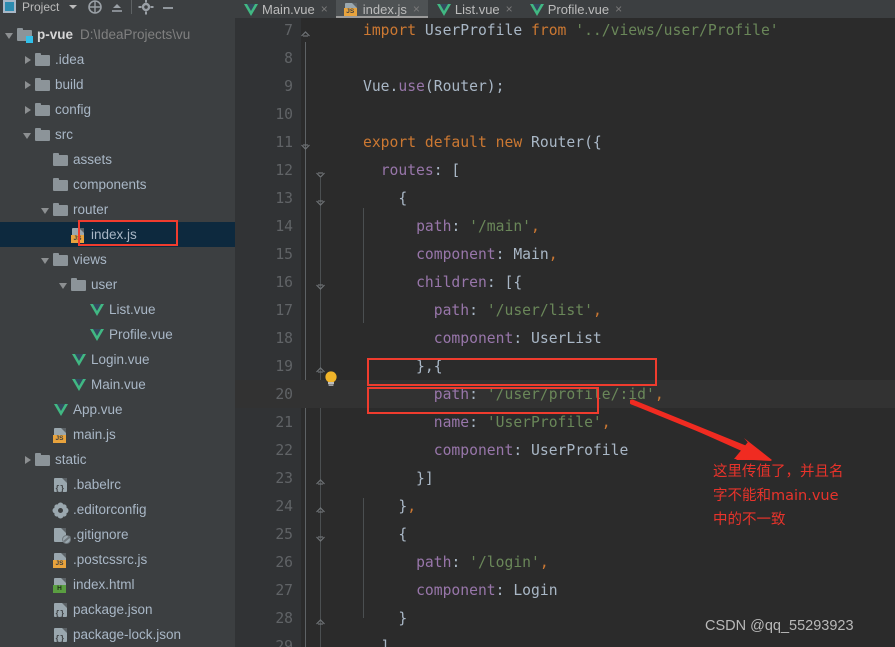 Image resolution: width=895 pixels, height=647 pixels. Describe the element at coordinates (565, 142) in the screenshot. I see `code-line-11: 11 export default new Router({` at that location.